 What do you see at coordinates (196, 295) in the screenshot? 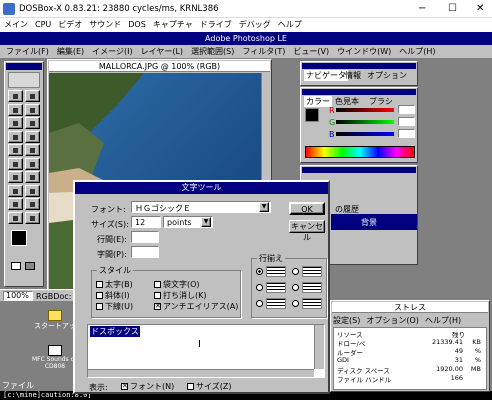
I see `strikethrough-checkbox: 打ち消し(K)` at bounding box center [196, 295].